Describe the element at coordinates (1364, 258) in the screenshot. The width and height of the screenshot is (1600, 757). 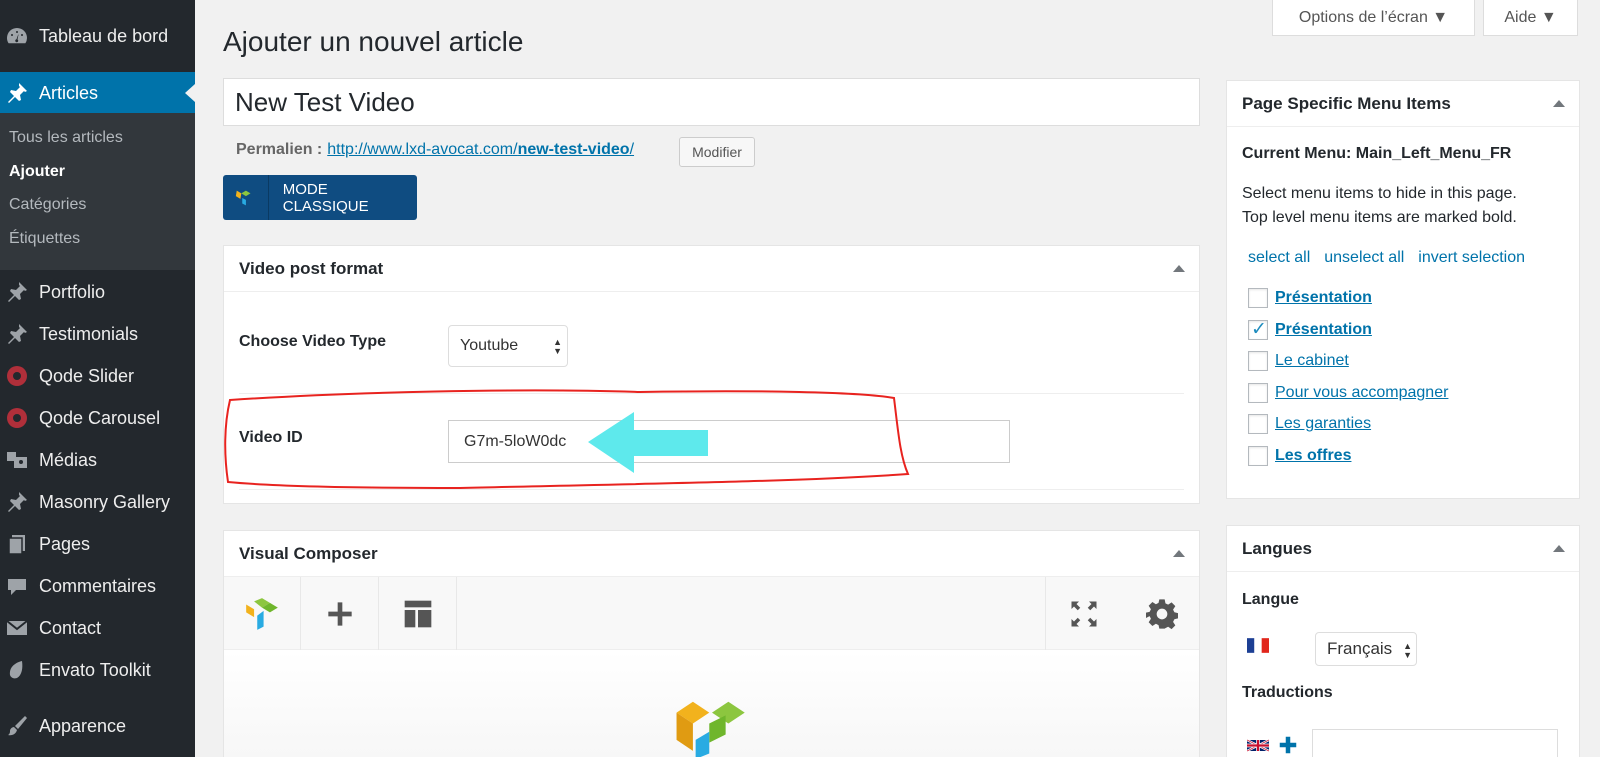
I see `unselect-all-link: unselect all` at that location.